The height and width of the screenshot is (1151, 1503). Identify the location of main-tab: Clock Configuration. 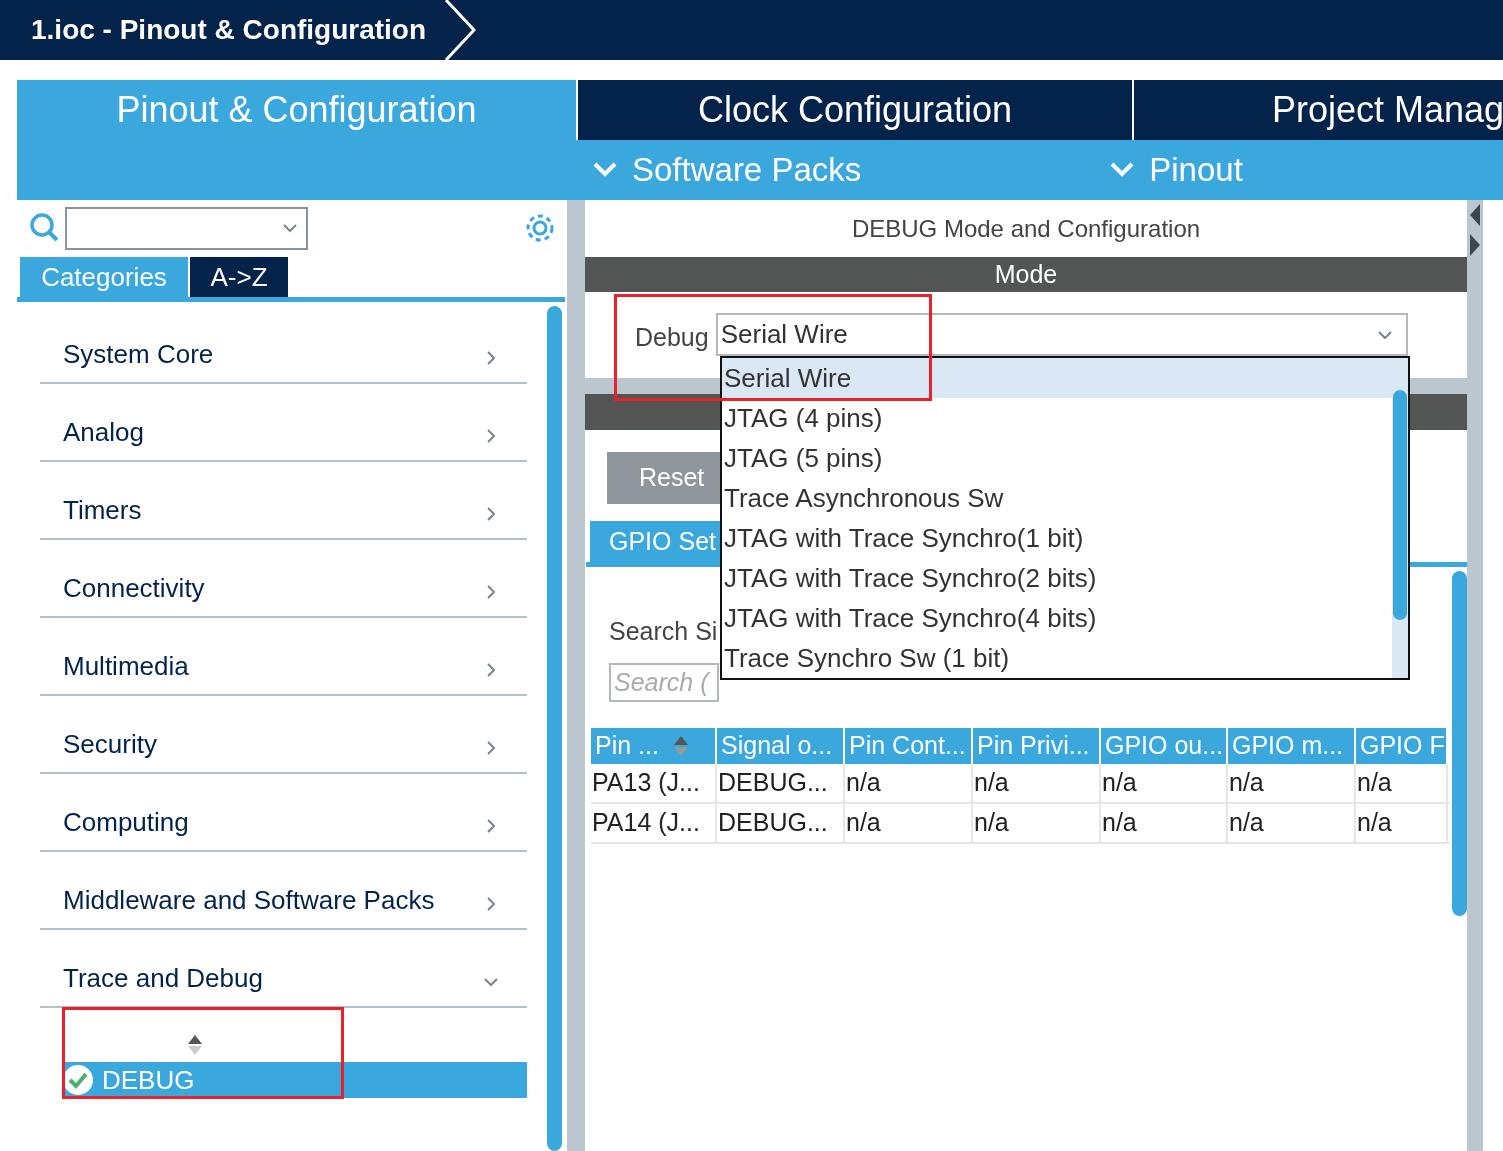
(855, 110).